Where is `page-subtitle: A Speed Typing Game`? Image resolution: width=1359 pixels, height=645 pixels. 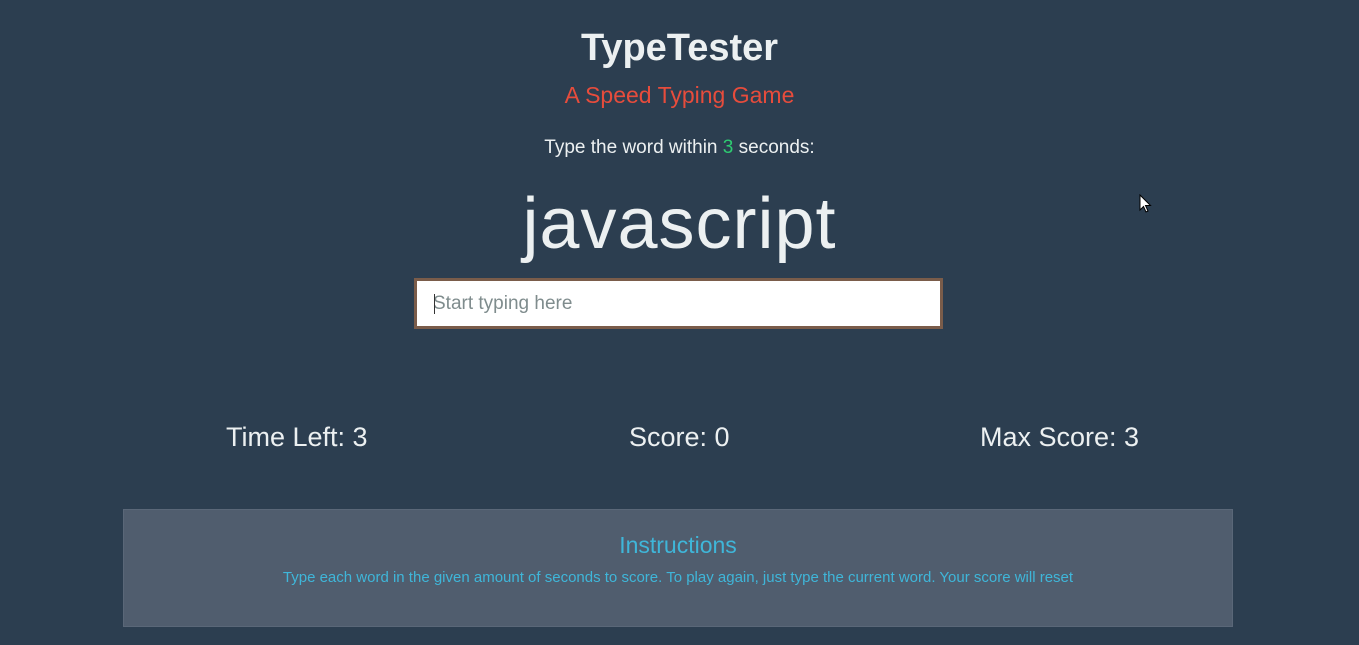
page-subtitle: A Speed Typing Game is located at coordinates (679, 95).